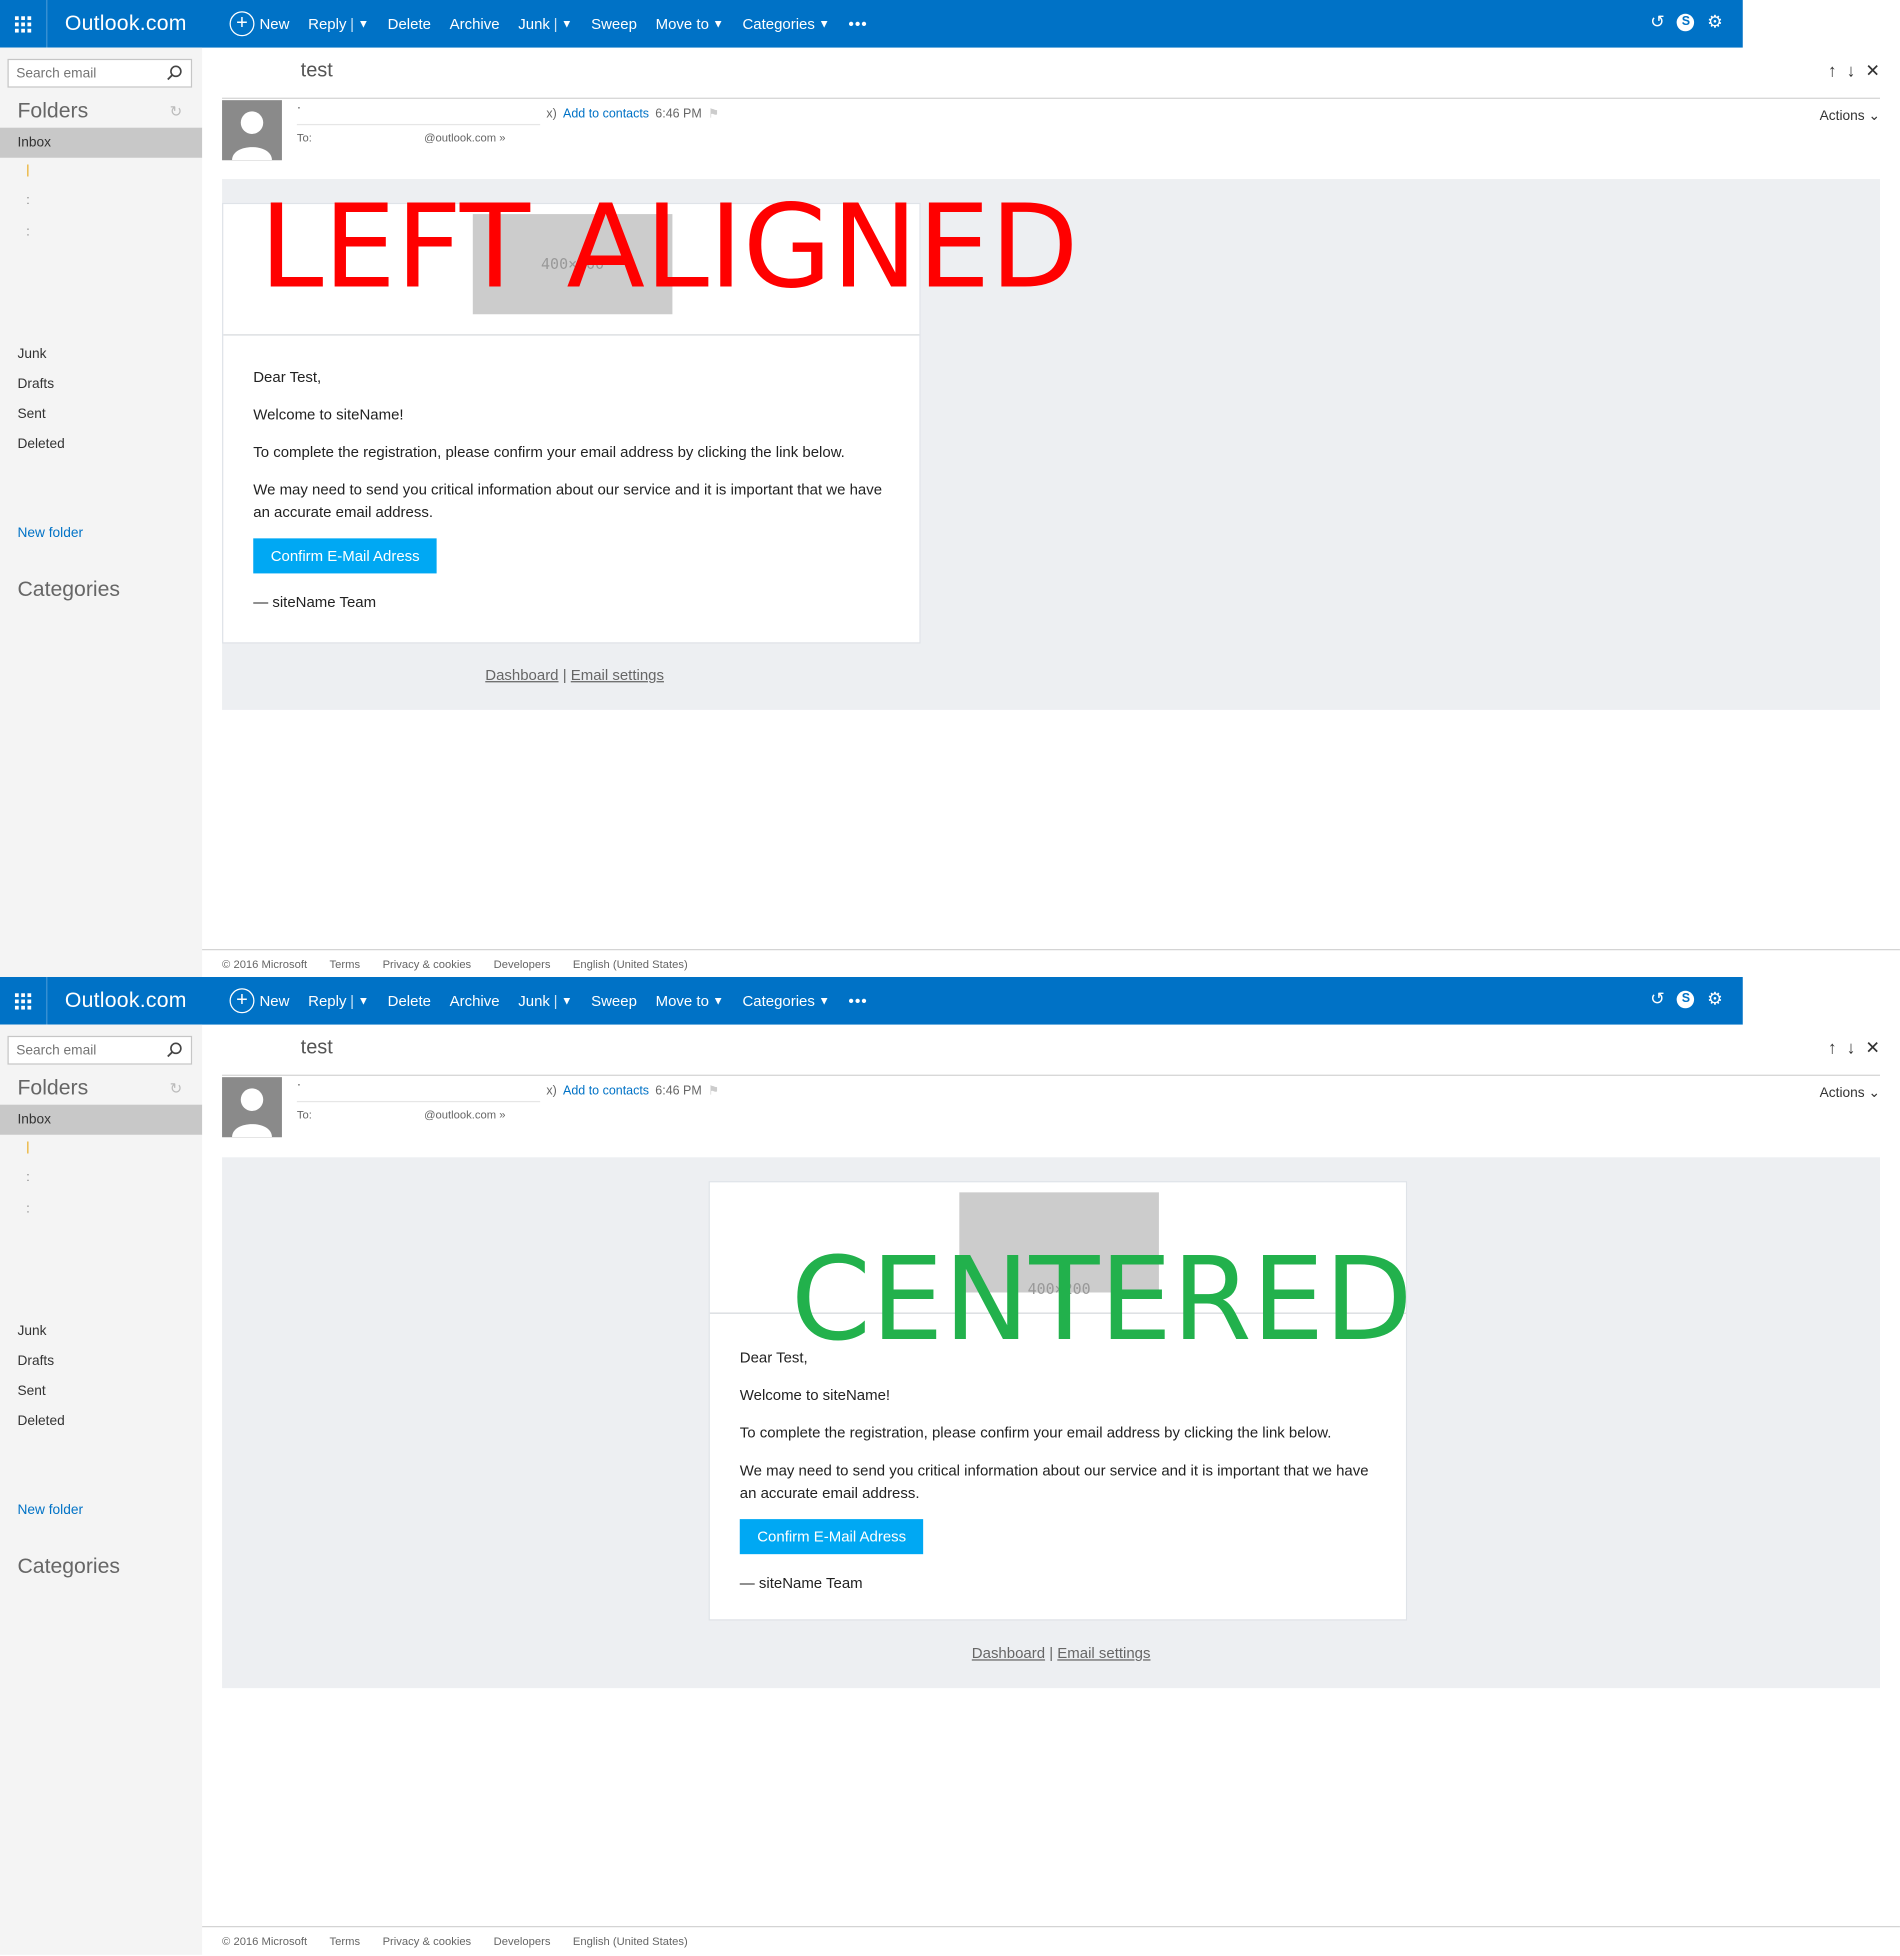  What do you see at coordinates (315, 602) in the screenshot?
I see `signoff: — siteName Team` at bounding box center [315, 602].